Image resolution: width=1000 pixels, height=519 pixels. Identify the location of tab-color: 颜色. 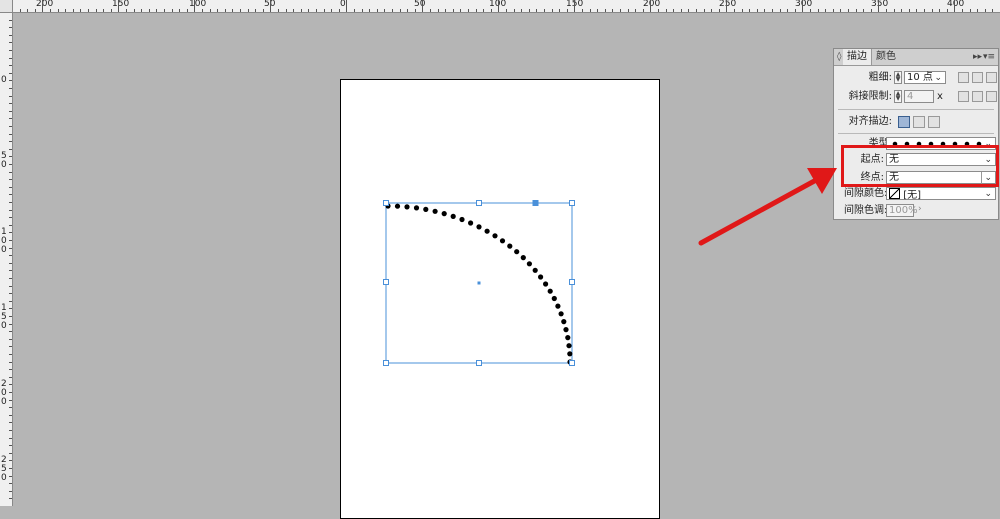
(886, 57).